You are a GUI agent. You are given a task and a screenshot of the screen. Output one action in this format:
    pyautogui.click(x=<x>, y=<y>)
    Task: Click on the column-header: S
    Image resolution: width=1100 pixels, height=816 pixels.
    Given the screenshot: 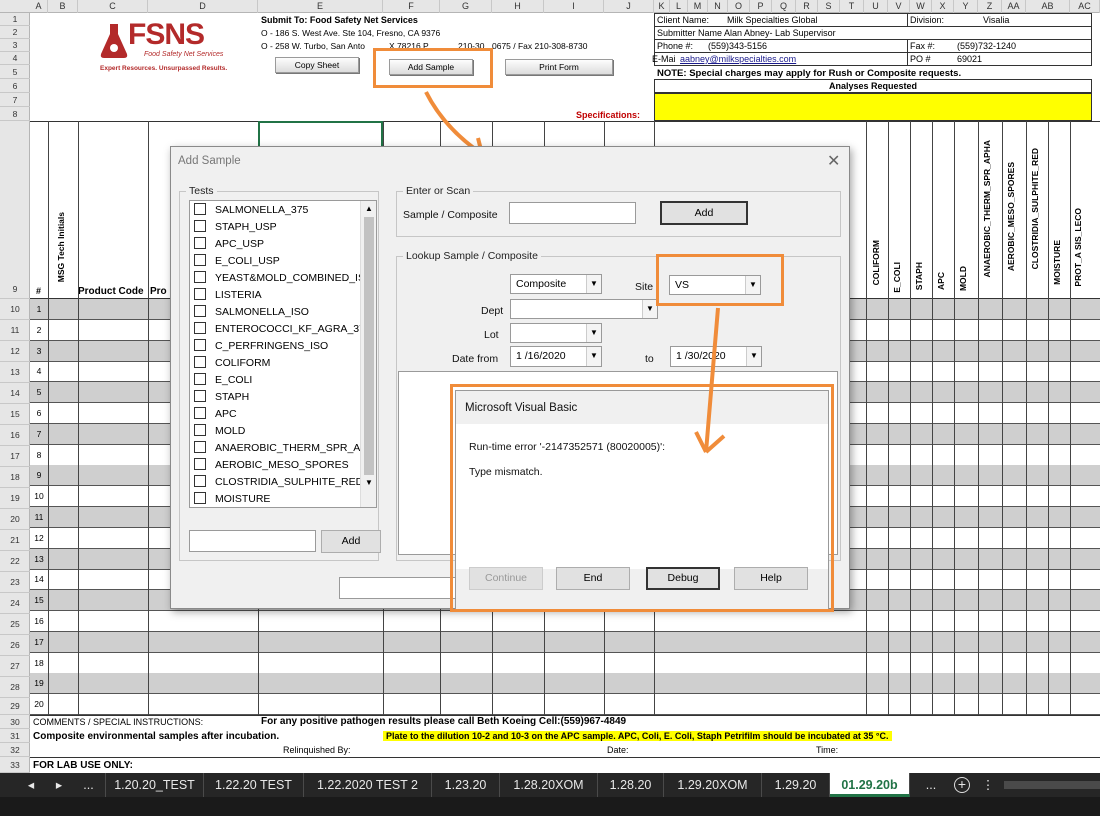 What is the action you would take?
    pyautogui.click(x=829, y=6)
    